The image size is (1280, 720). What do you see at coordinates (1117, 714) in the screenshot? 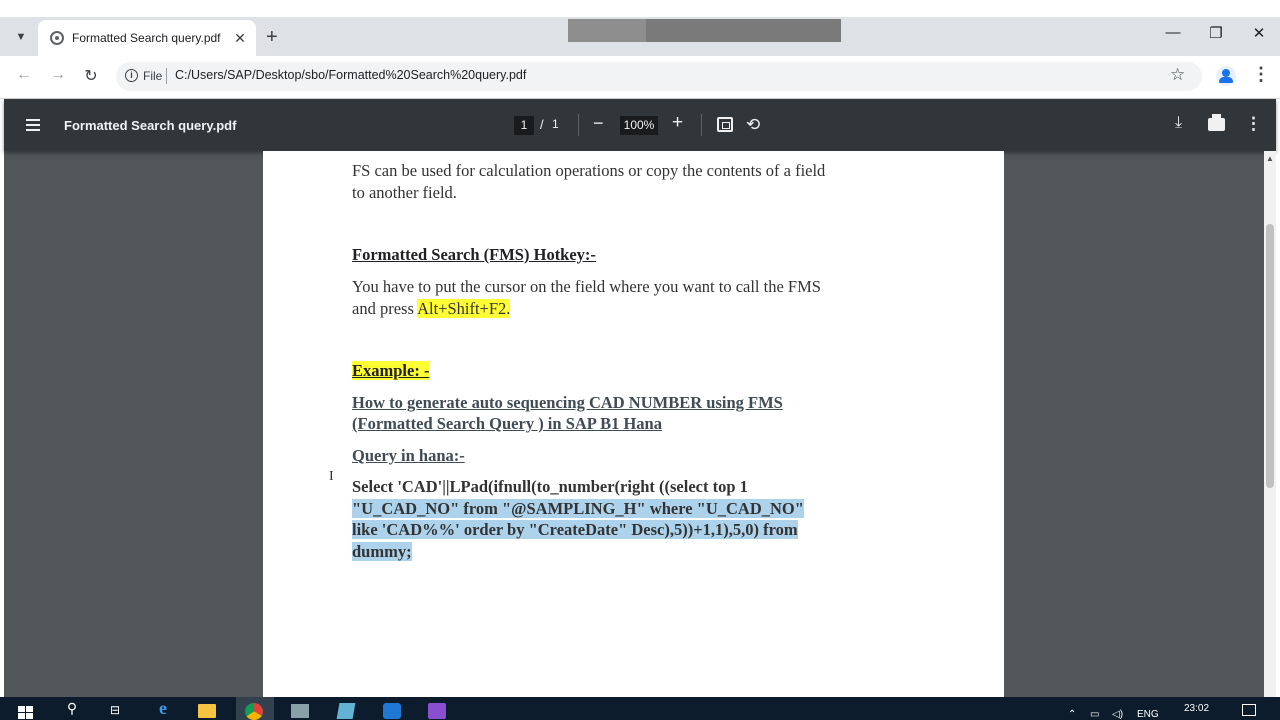
I see `volume-icon: ◁)` at bounding box center [1117, 714].